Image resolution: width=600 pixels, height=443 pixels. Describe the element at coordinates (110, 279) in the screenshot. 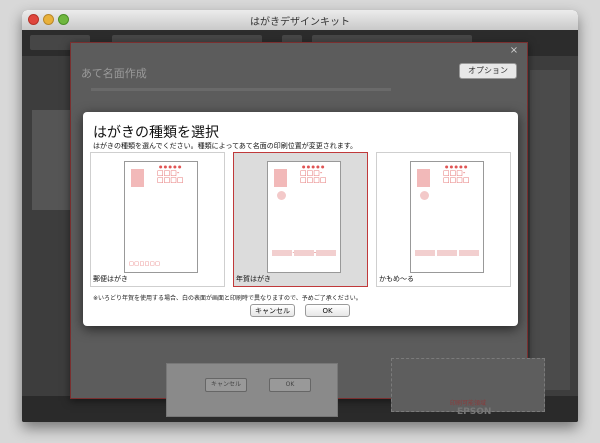

I see `option-label: 郵便はがき` at that location.